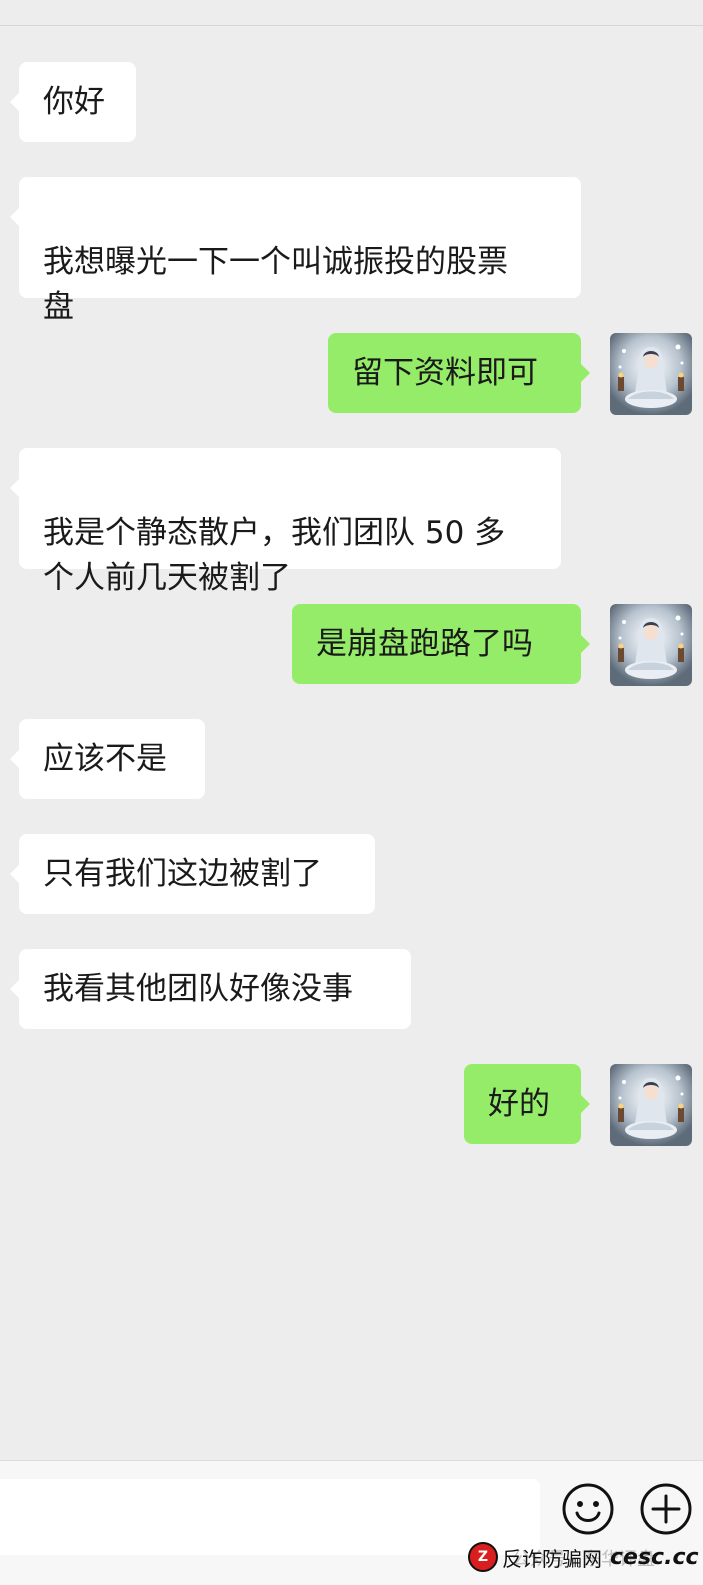 This screenshot has width=703, height=1585. What do you see at coordinates (275, 284) in the screenshot?
I see `message-text: 我想曝光一下一个叫诚振投的股票 盘` at bounding box center [275, 284].